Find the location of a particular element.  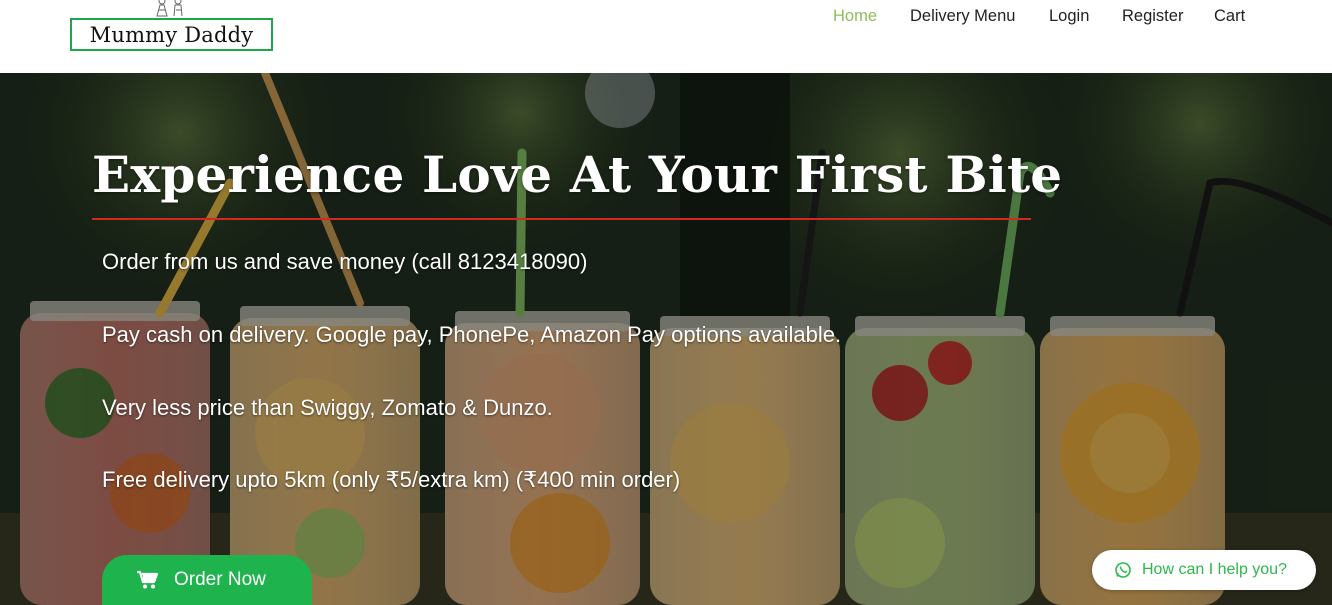

hero-title-underline is located at coordinates (561, 219).